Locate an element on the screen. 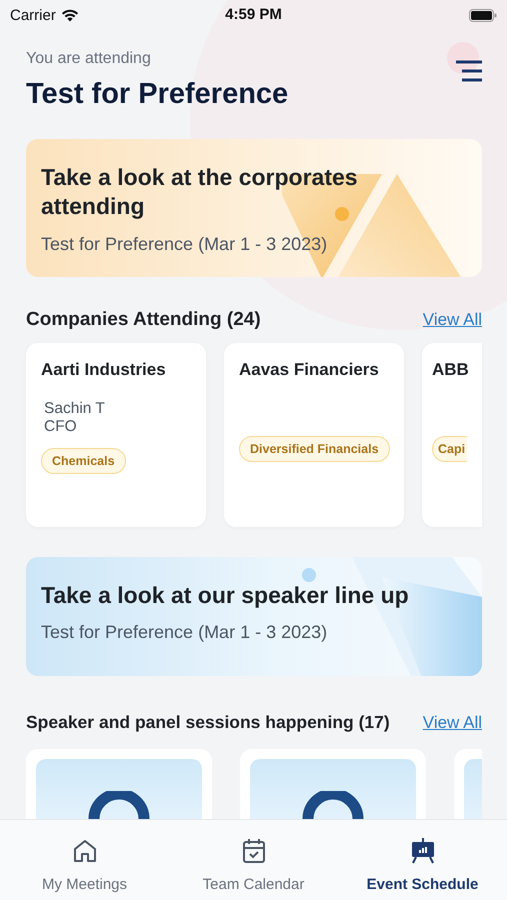 This screenshot has width=507, height=900. section-heading: Companies Attending (24) is located at coordinates (143, 319).